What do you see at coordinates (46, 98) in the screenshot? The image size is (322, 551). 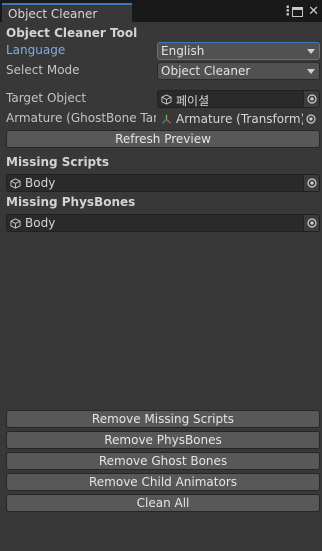 I see `target-label: Target Object` at bounding box center [46, 98].